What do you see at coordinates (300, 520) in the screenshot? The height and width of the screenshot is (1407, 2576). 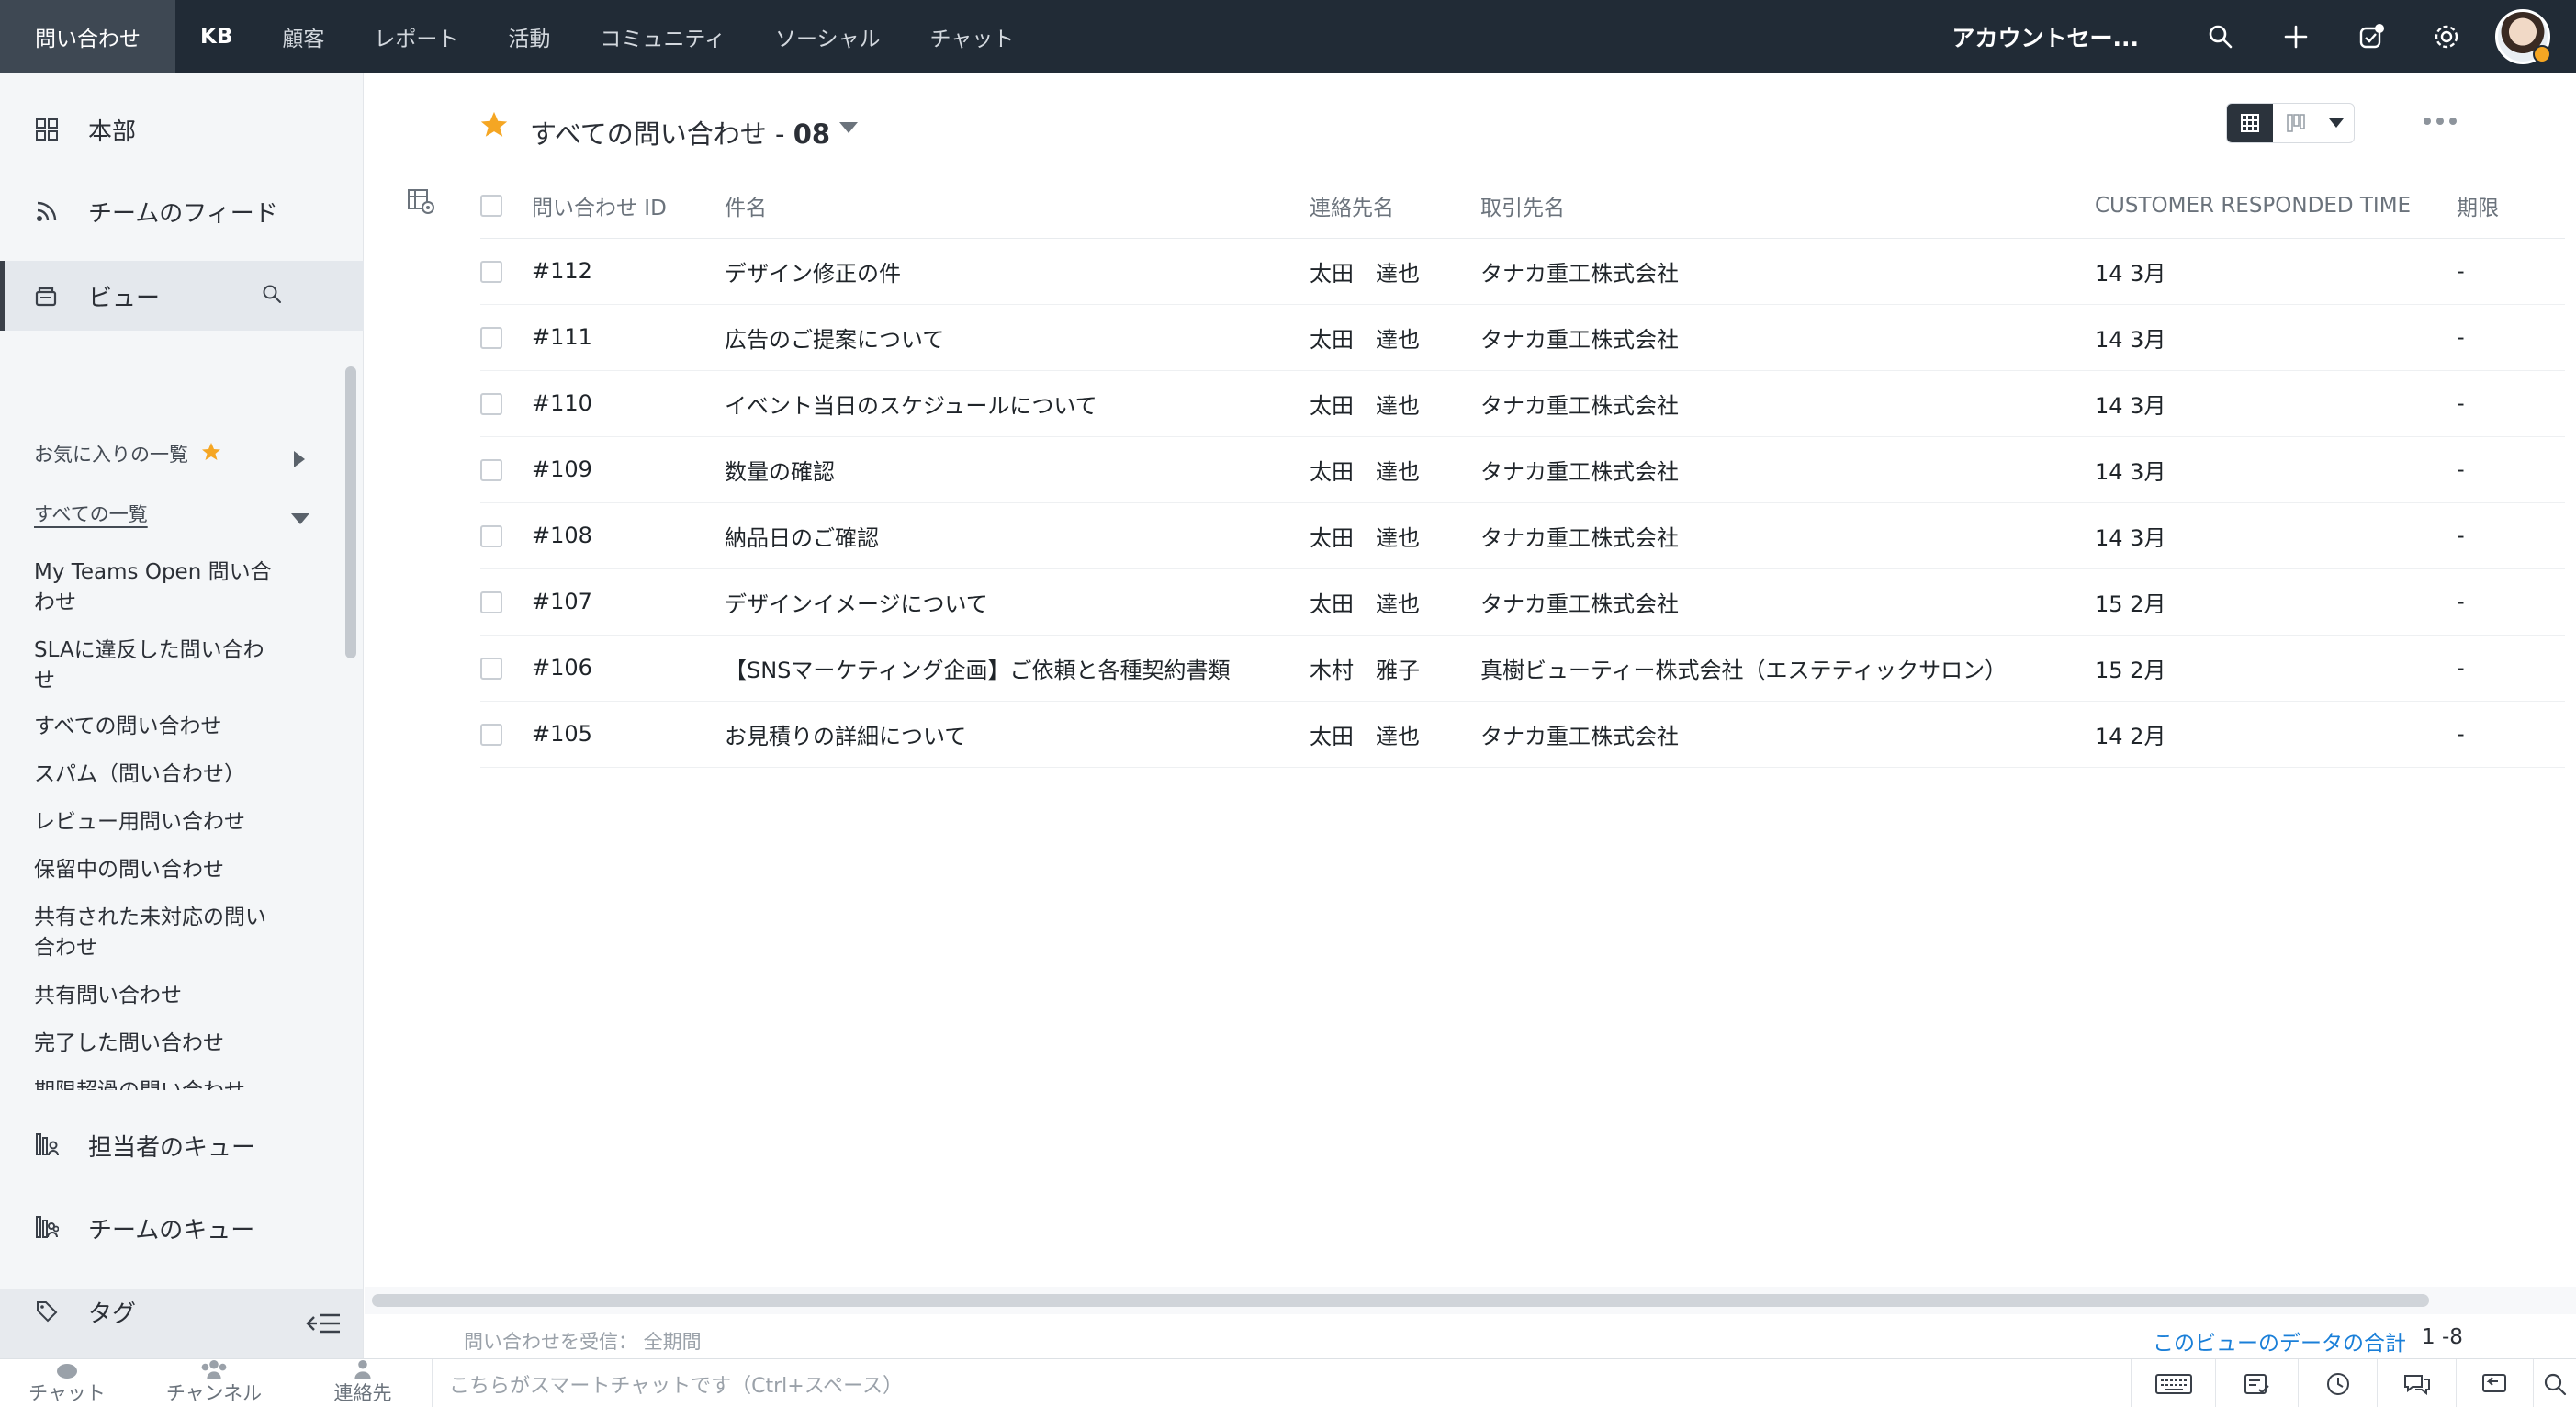 I see `caret-down-icon` at bounding box center [300, 520].